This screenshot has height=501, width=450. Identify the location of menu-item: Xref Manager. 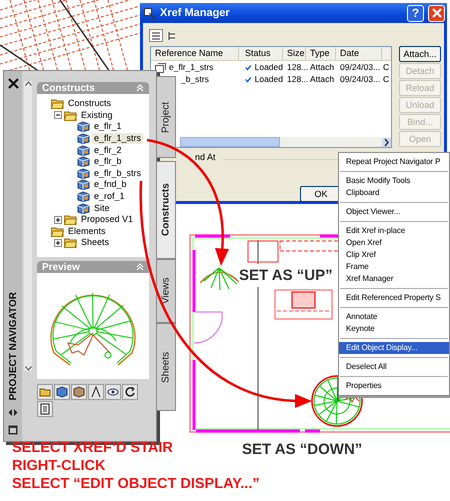
(394, 279).